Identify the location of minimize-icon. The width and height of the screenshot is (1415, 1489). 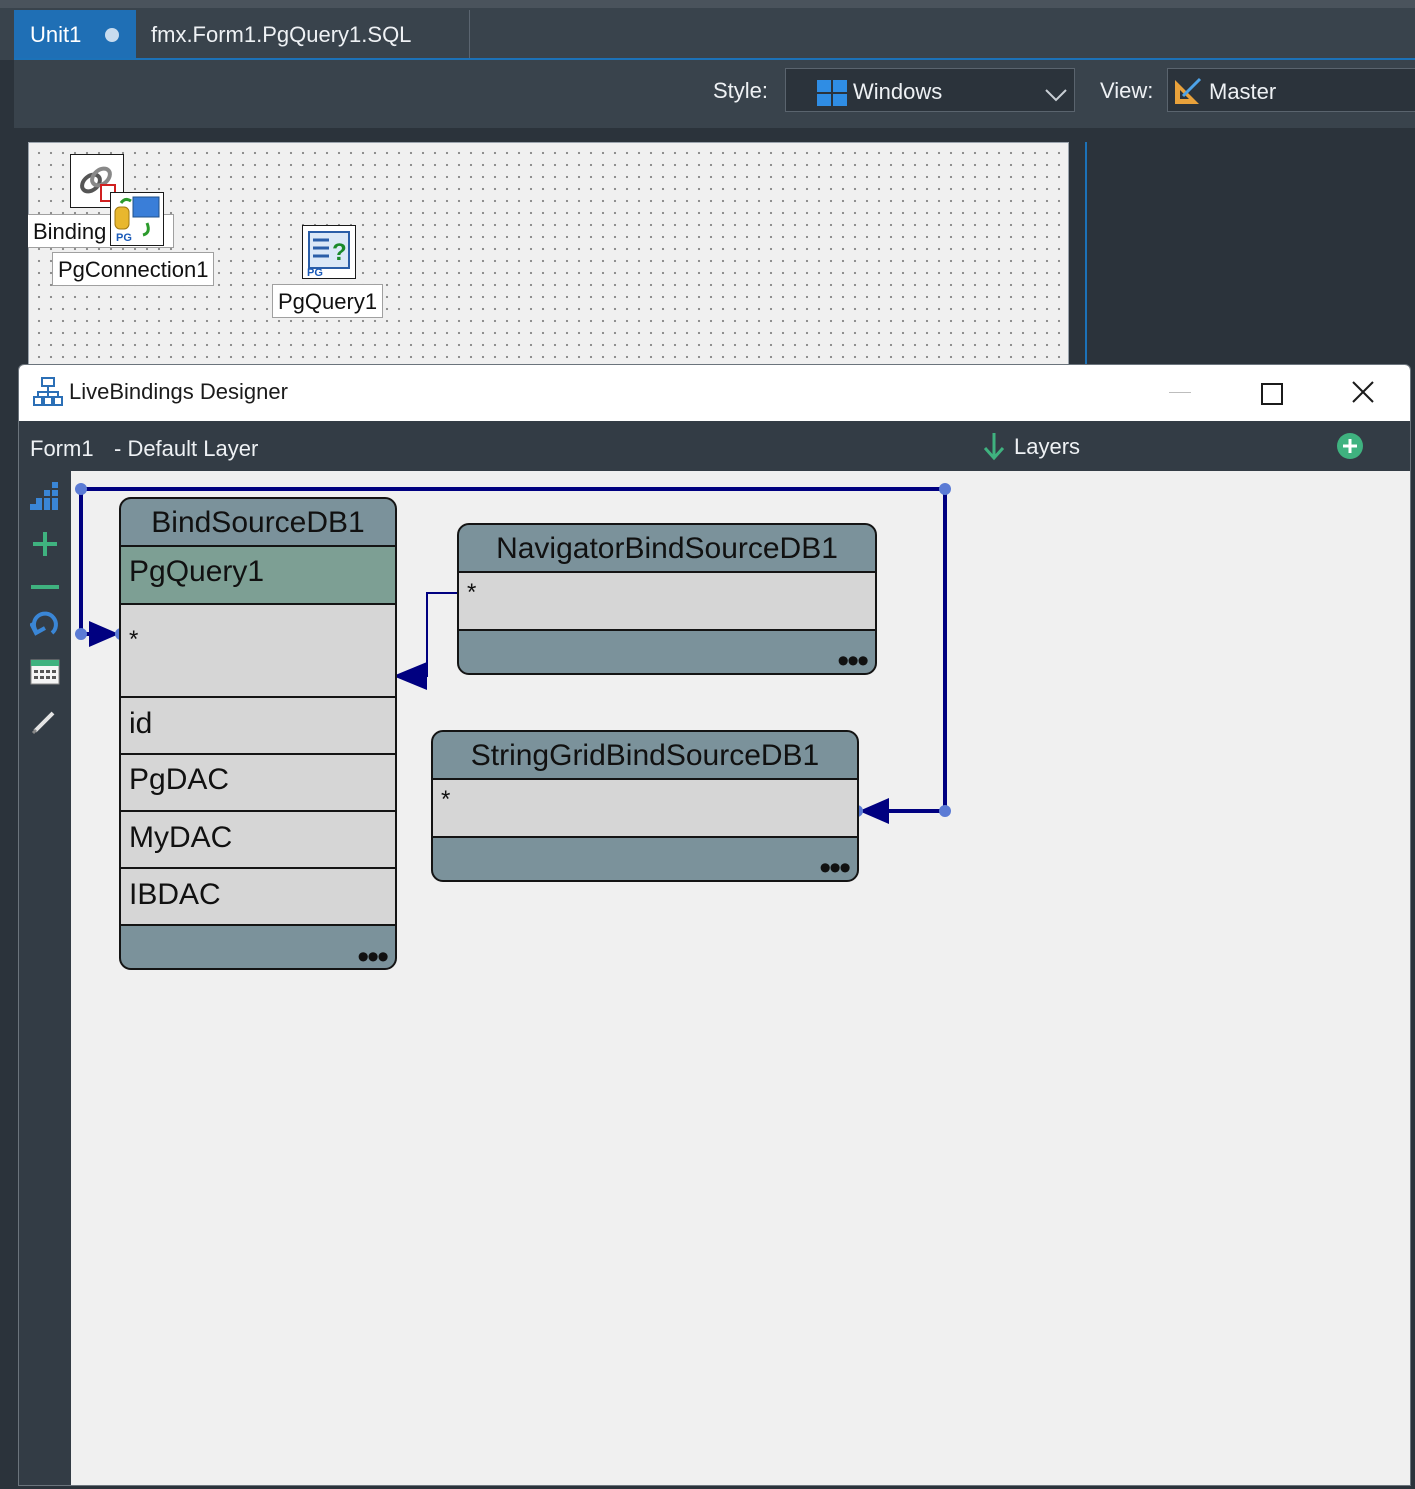
(1180, 392).